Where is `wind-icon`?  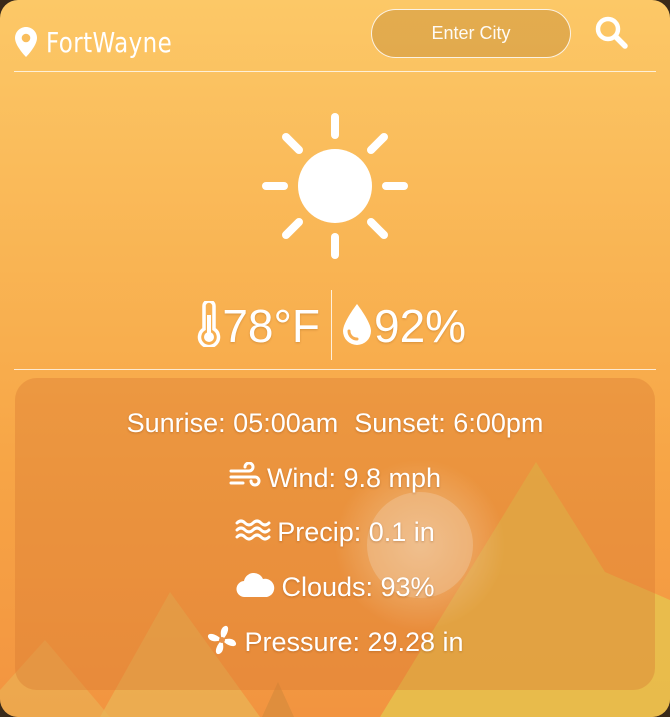 wind-icon is located at coordinates (245, 478).